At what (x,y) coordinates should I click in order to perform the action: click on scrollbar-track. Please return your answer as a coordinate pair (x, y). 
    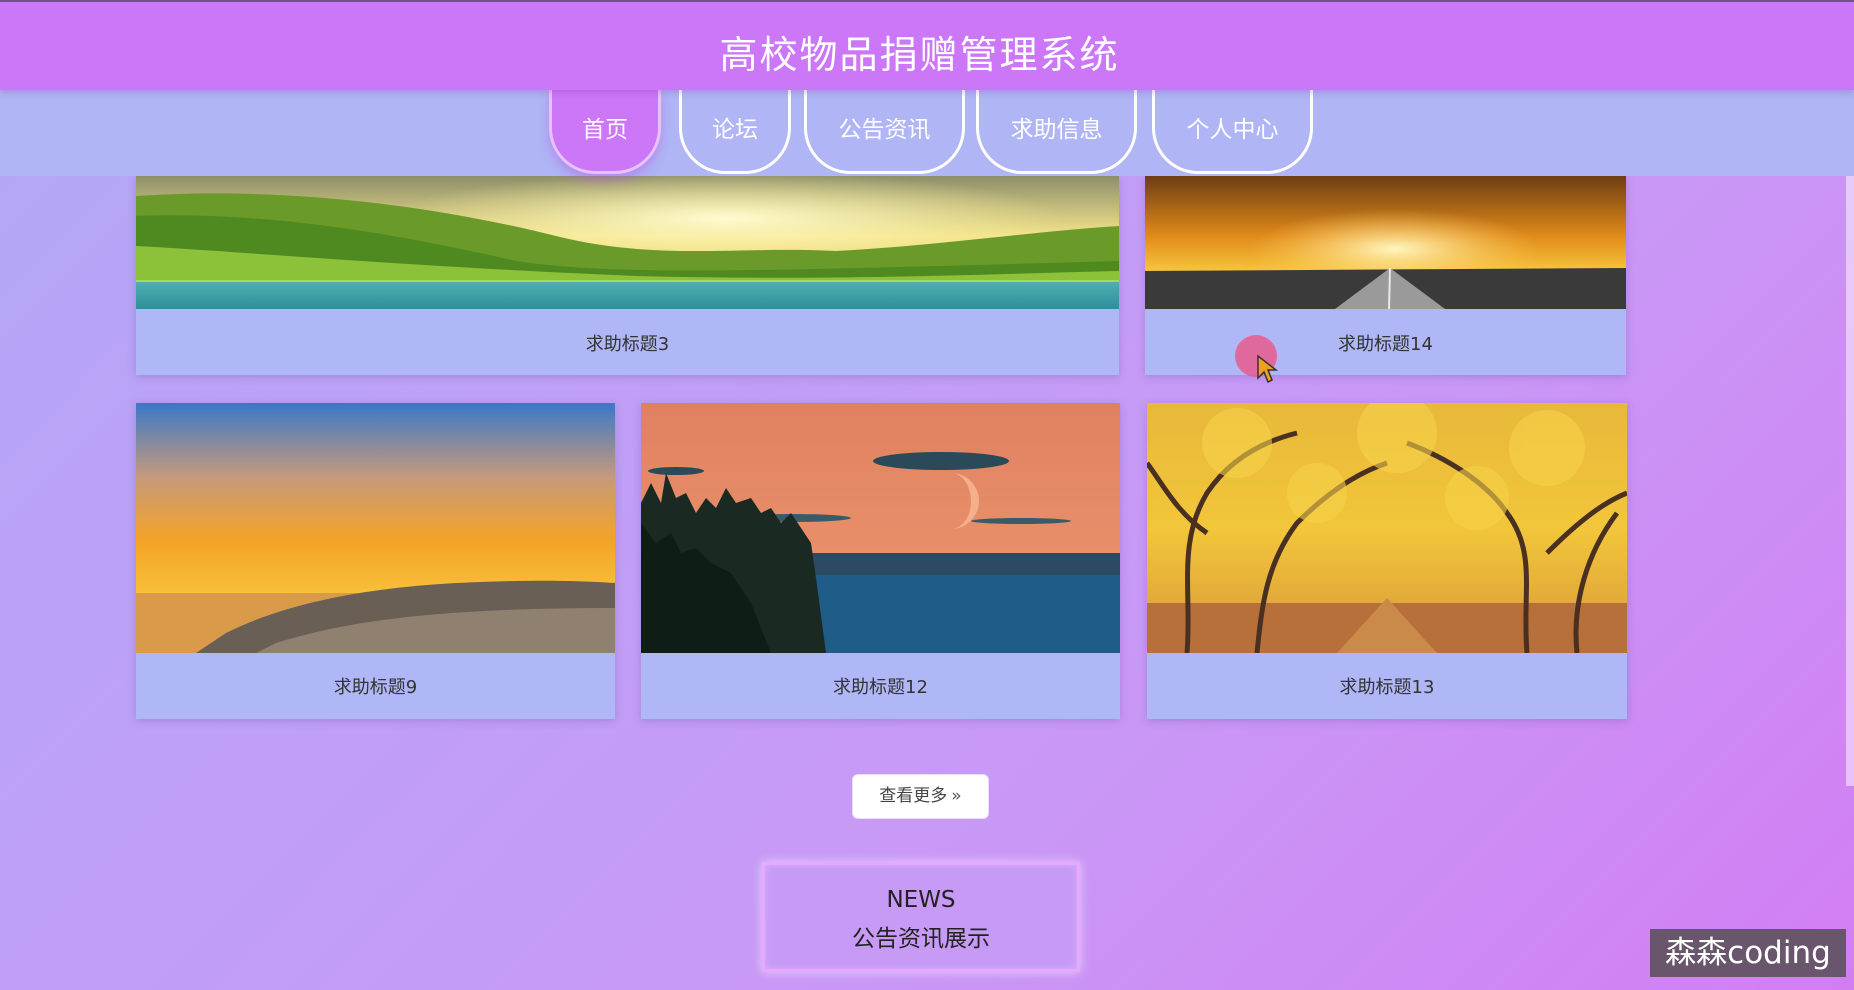
    Looking at the image, I should click on (1850, 481).